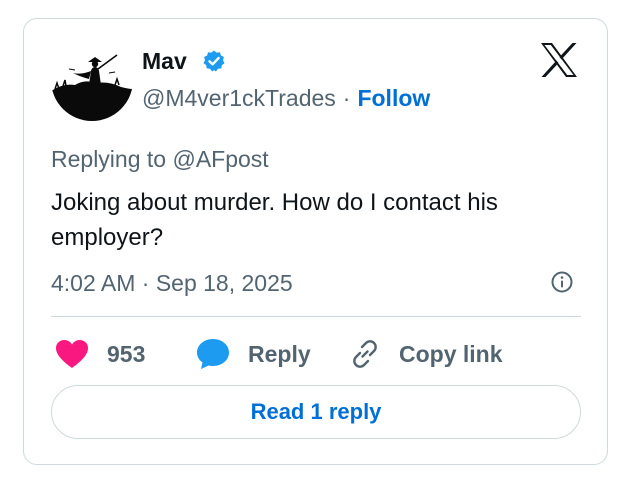  I want to click on divider, so click(316, 316).